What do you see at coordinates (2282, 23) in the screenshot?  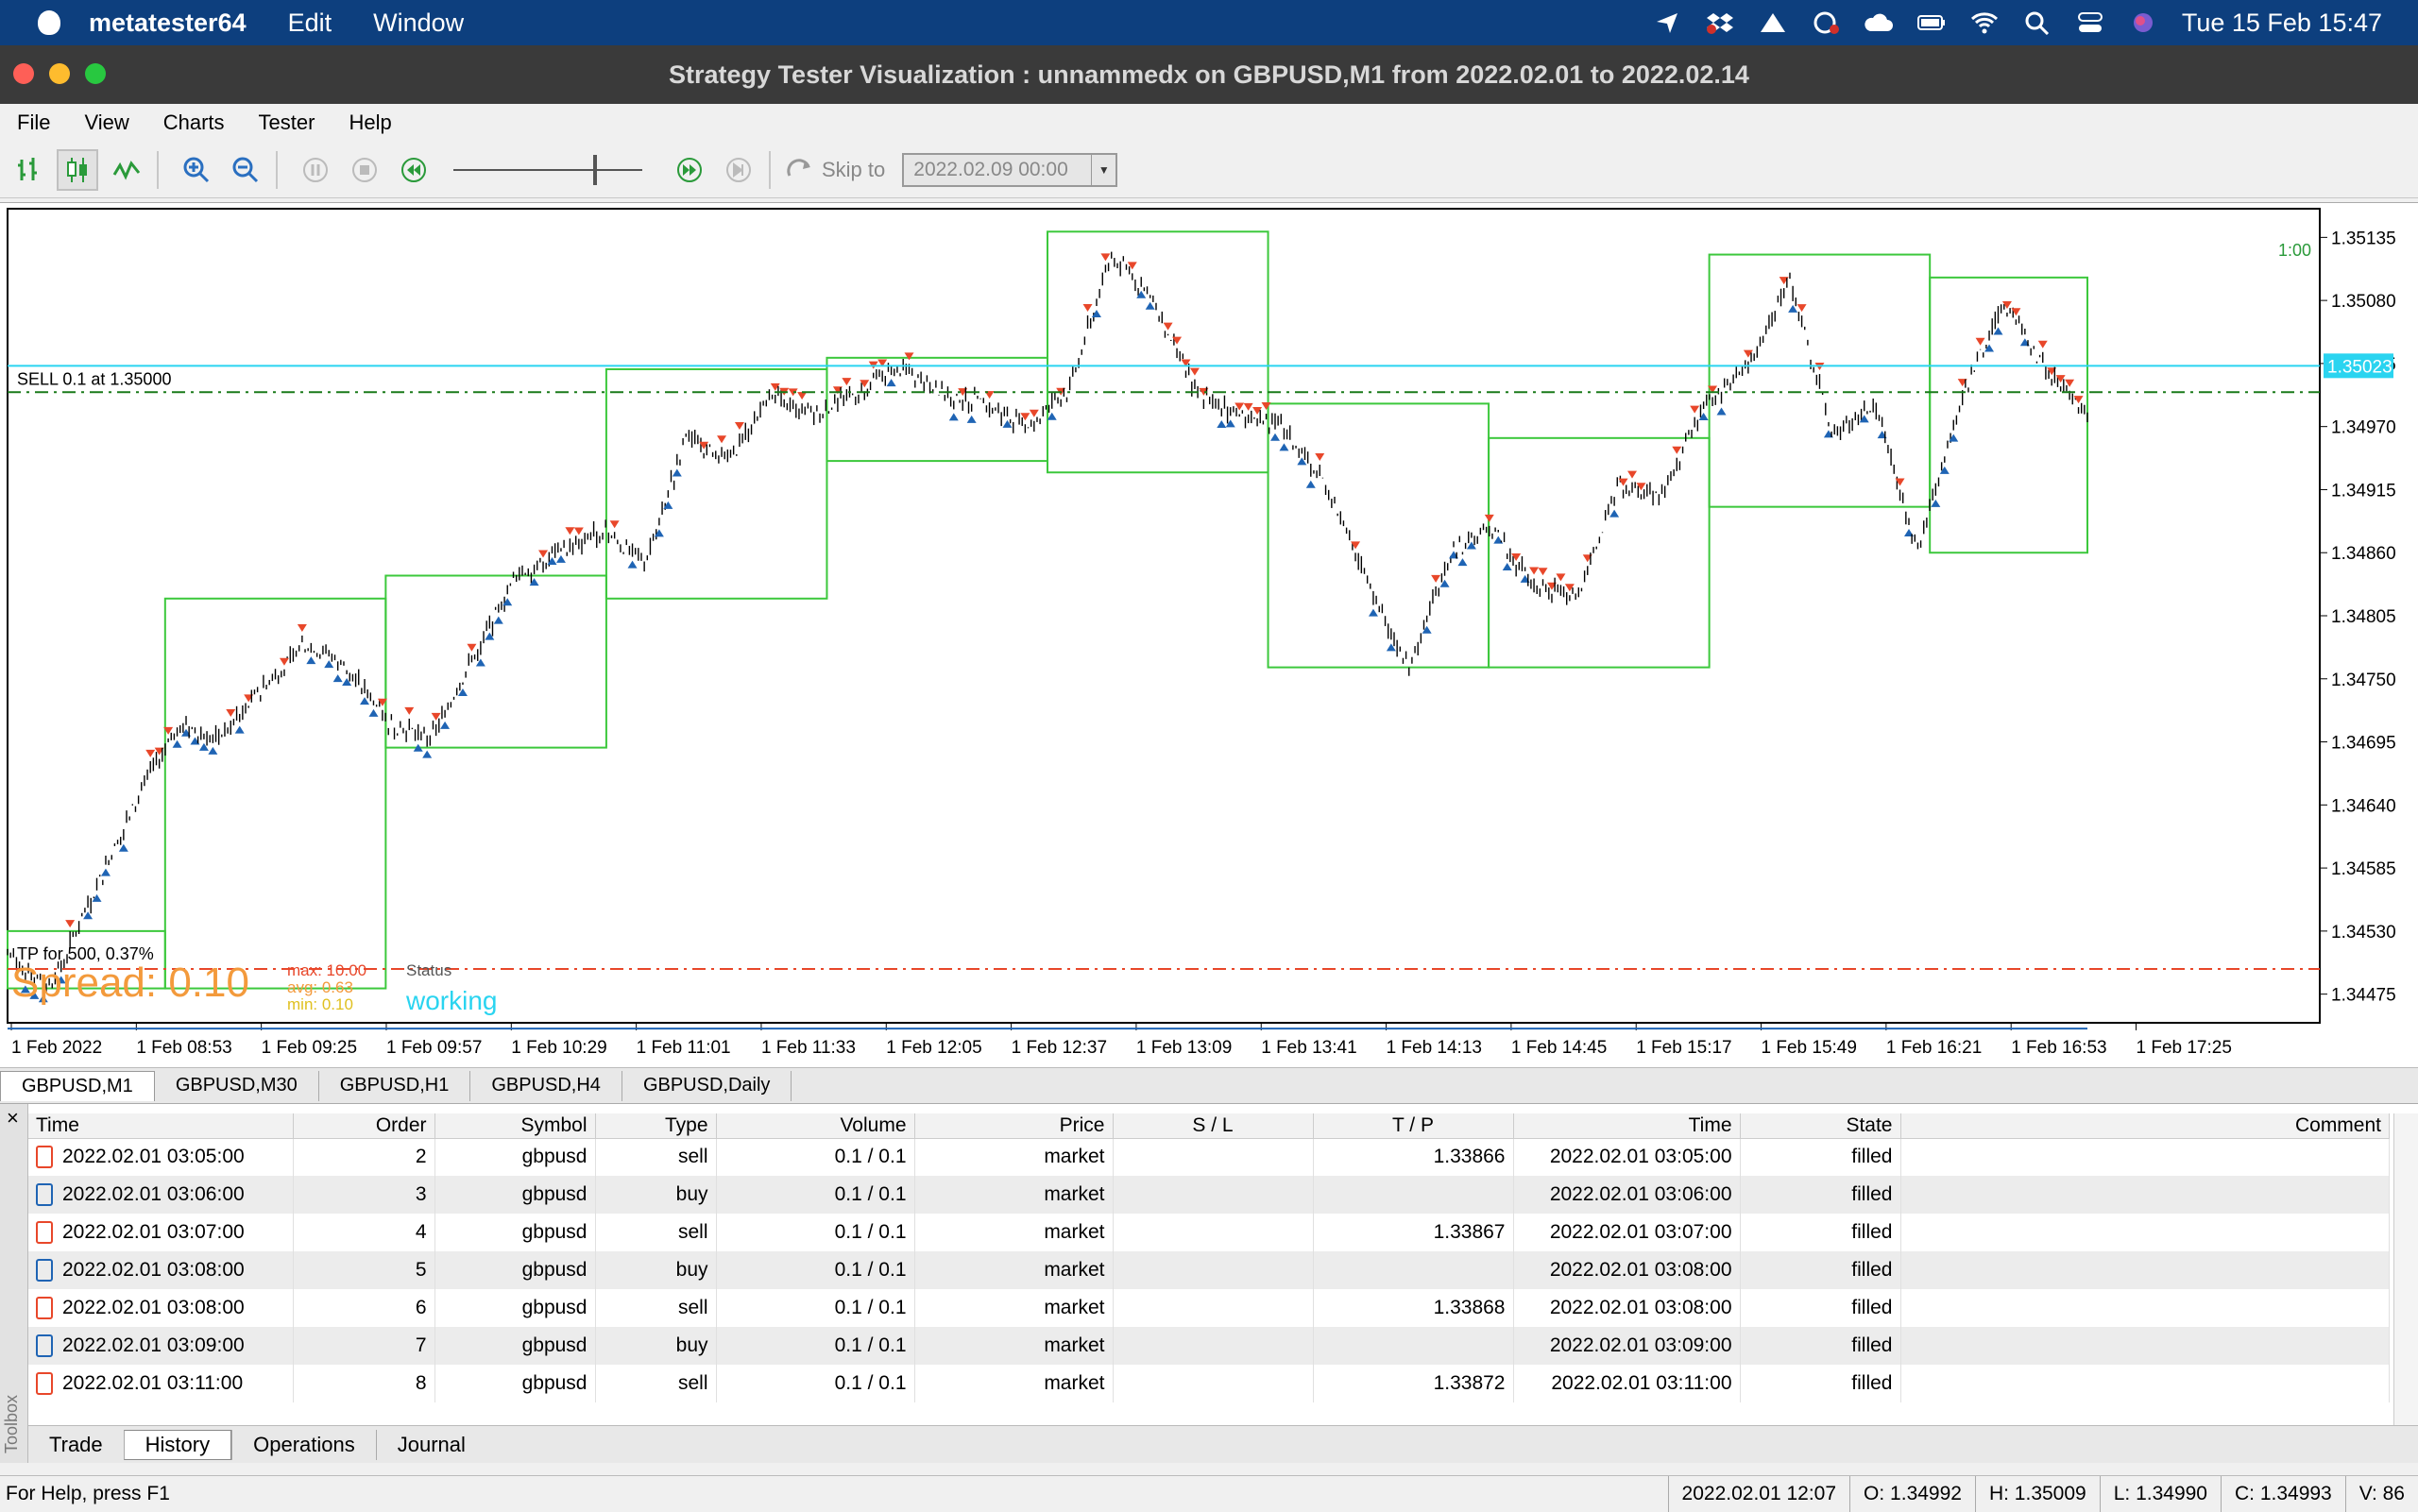 I see `clock: Tue 15 Feb 15:47` at bounding box center [2282, 23].